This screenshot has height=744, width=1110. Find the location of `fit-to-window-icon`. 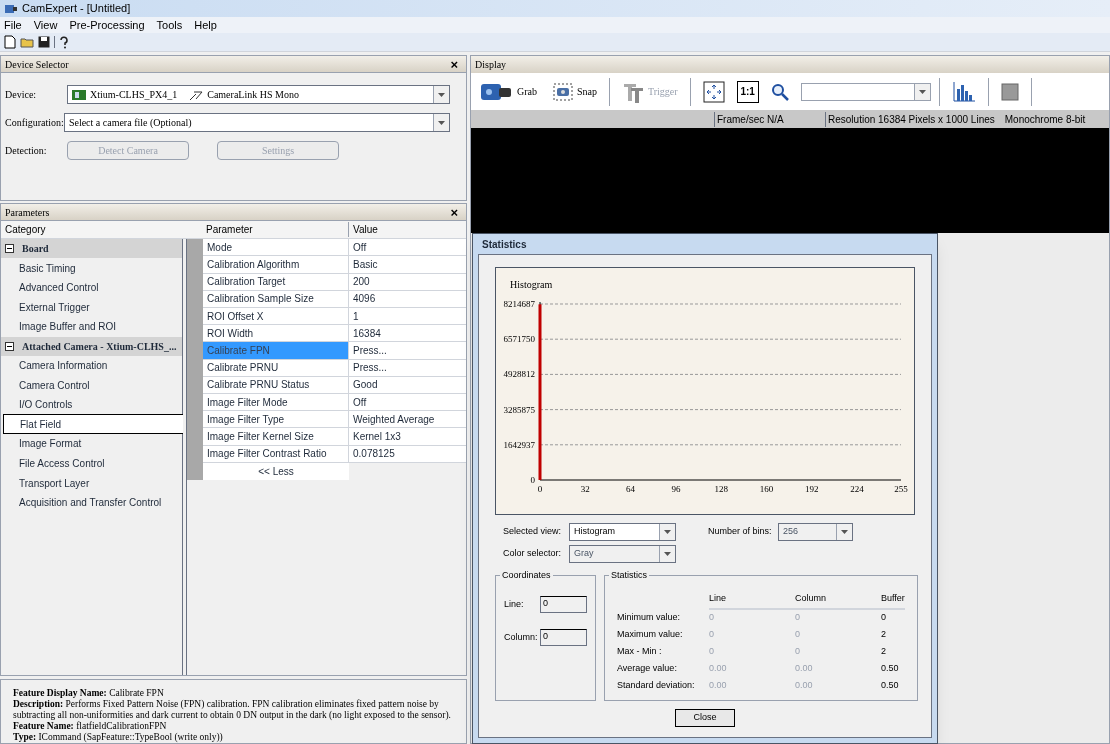

fit-to-window-icon is located at coordinates (713, 91).